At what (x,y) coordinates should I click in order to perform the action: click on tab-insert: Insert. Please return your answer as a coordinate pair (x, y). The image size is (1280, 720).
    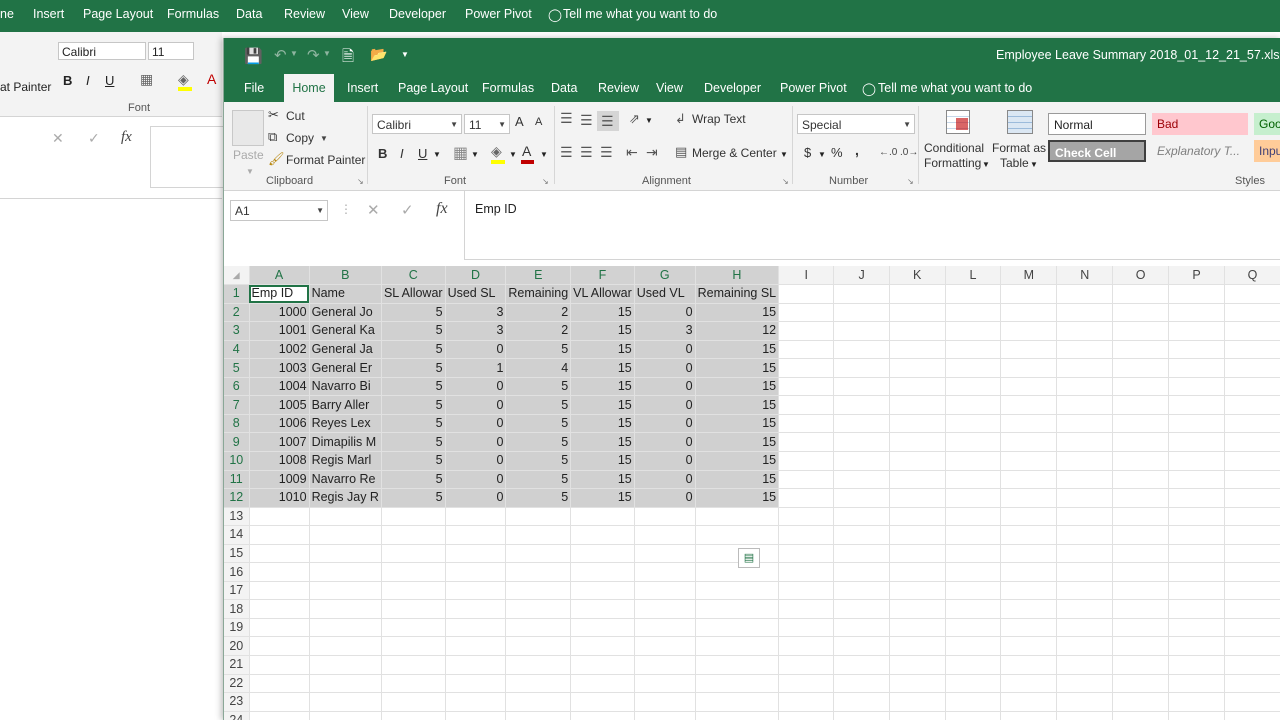
    Looking at the image, I should click on (362, 88).